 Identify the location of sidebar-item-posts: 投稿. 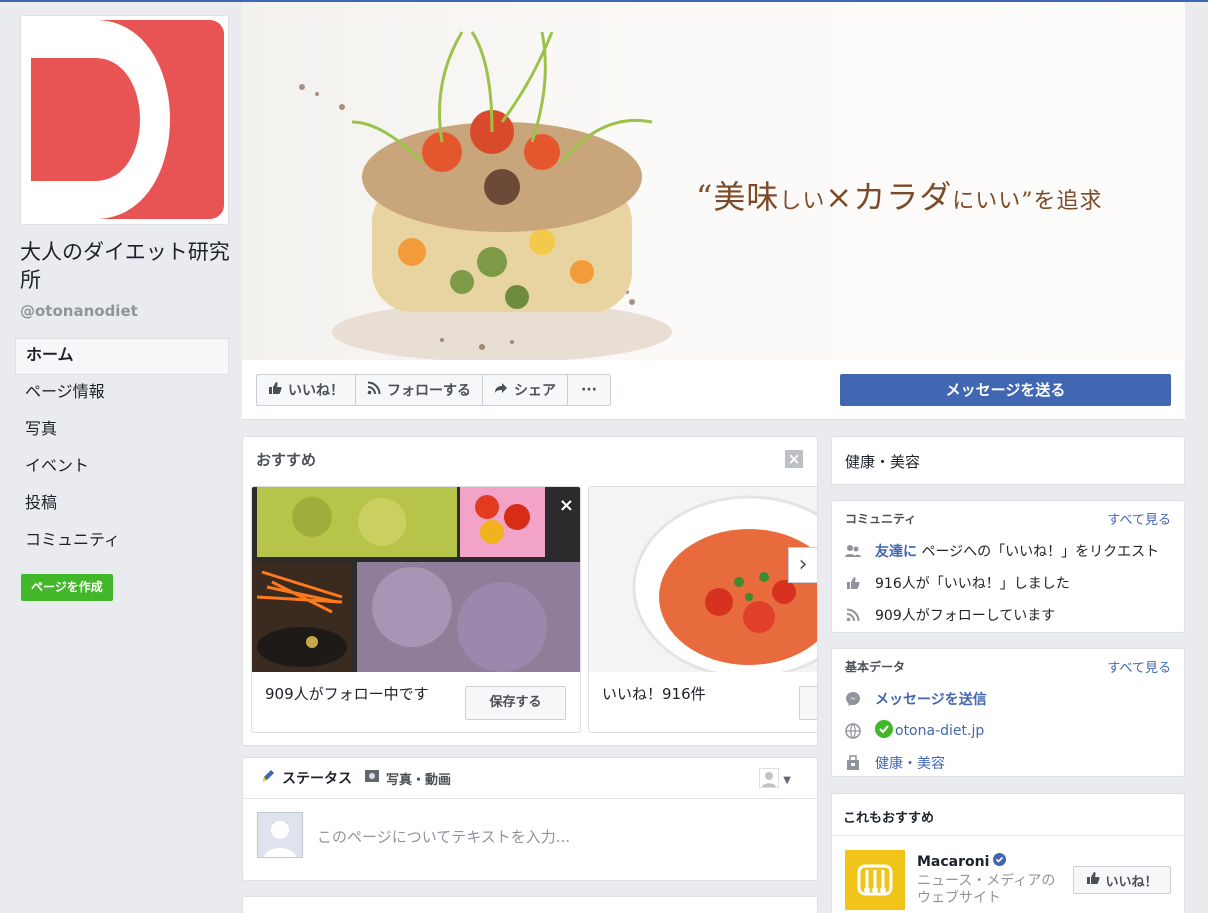
(122, 504).